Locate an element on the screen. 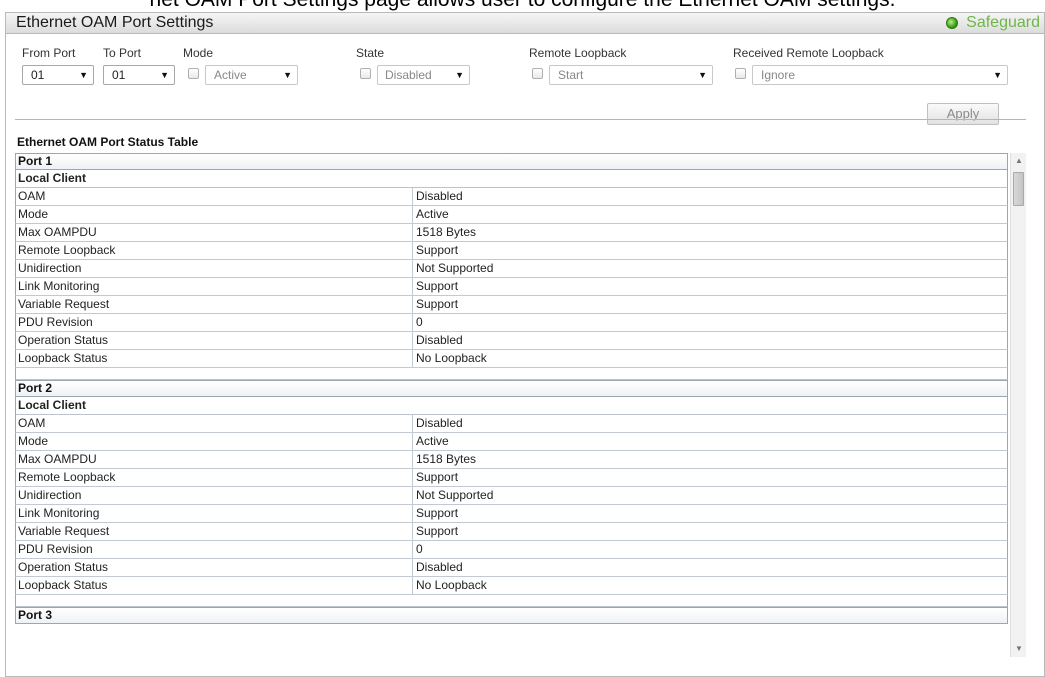 This screenshot has height=677, width=1045. apply-button: Apply is located at coordinates (963, 114).